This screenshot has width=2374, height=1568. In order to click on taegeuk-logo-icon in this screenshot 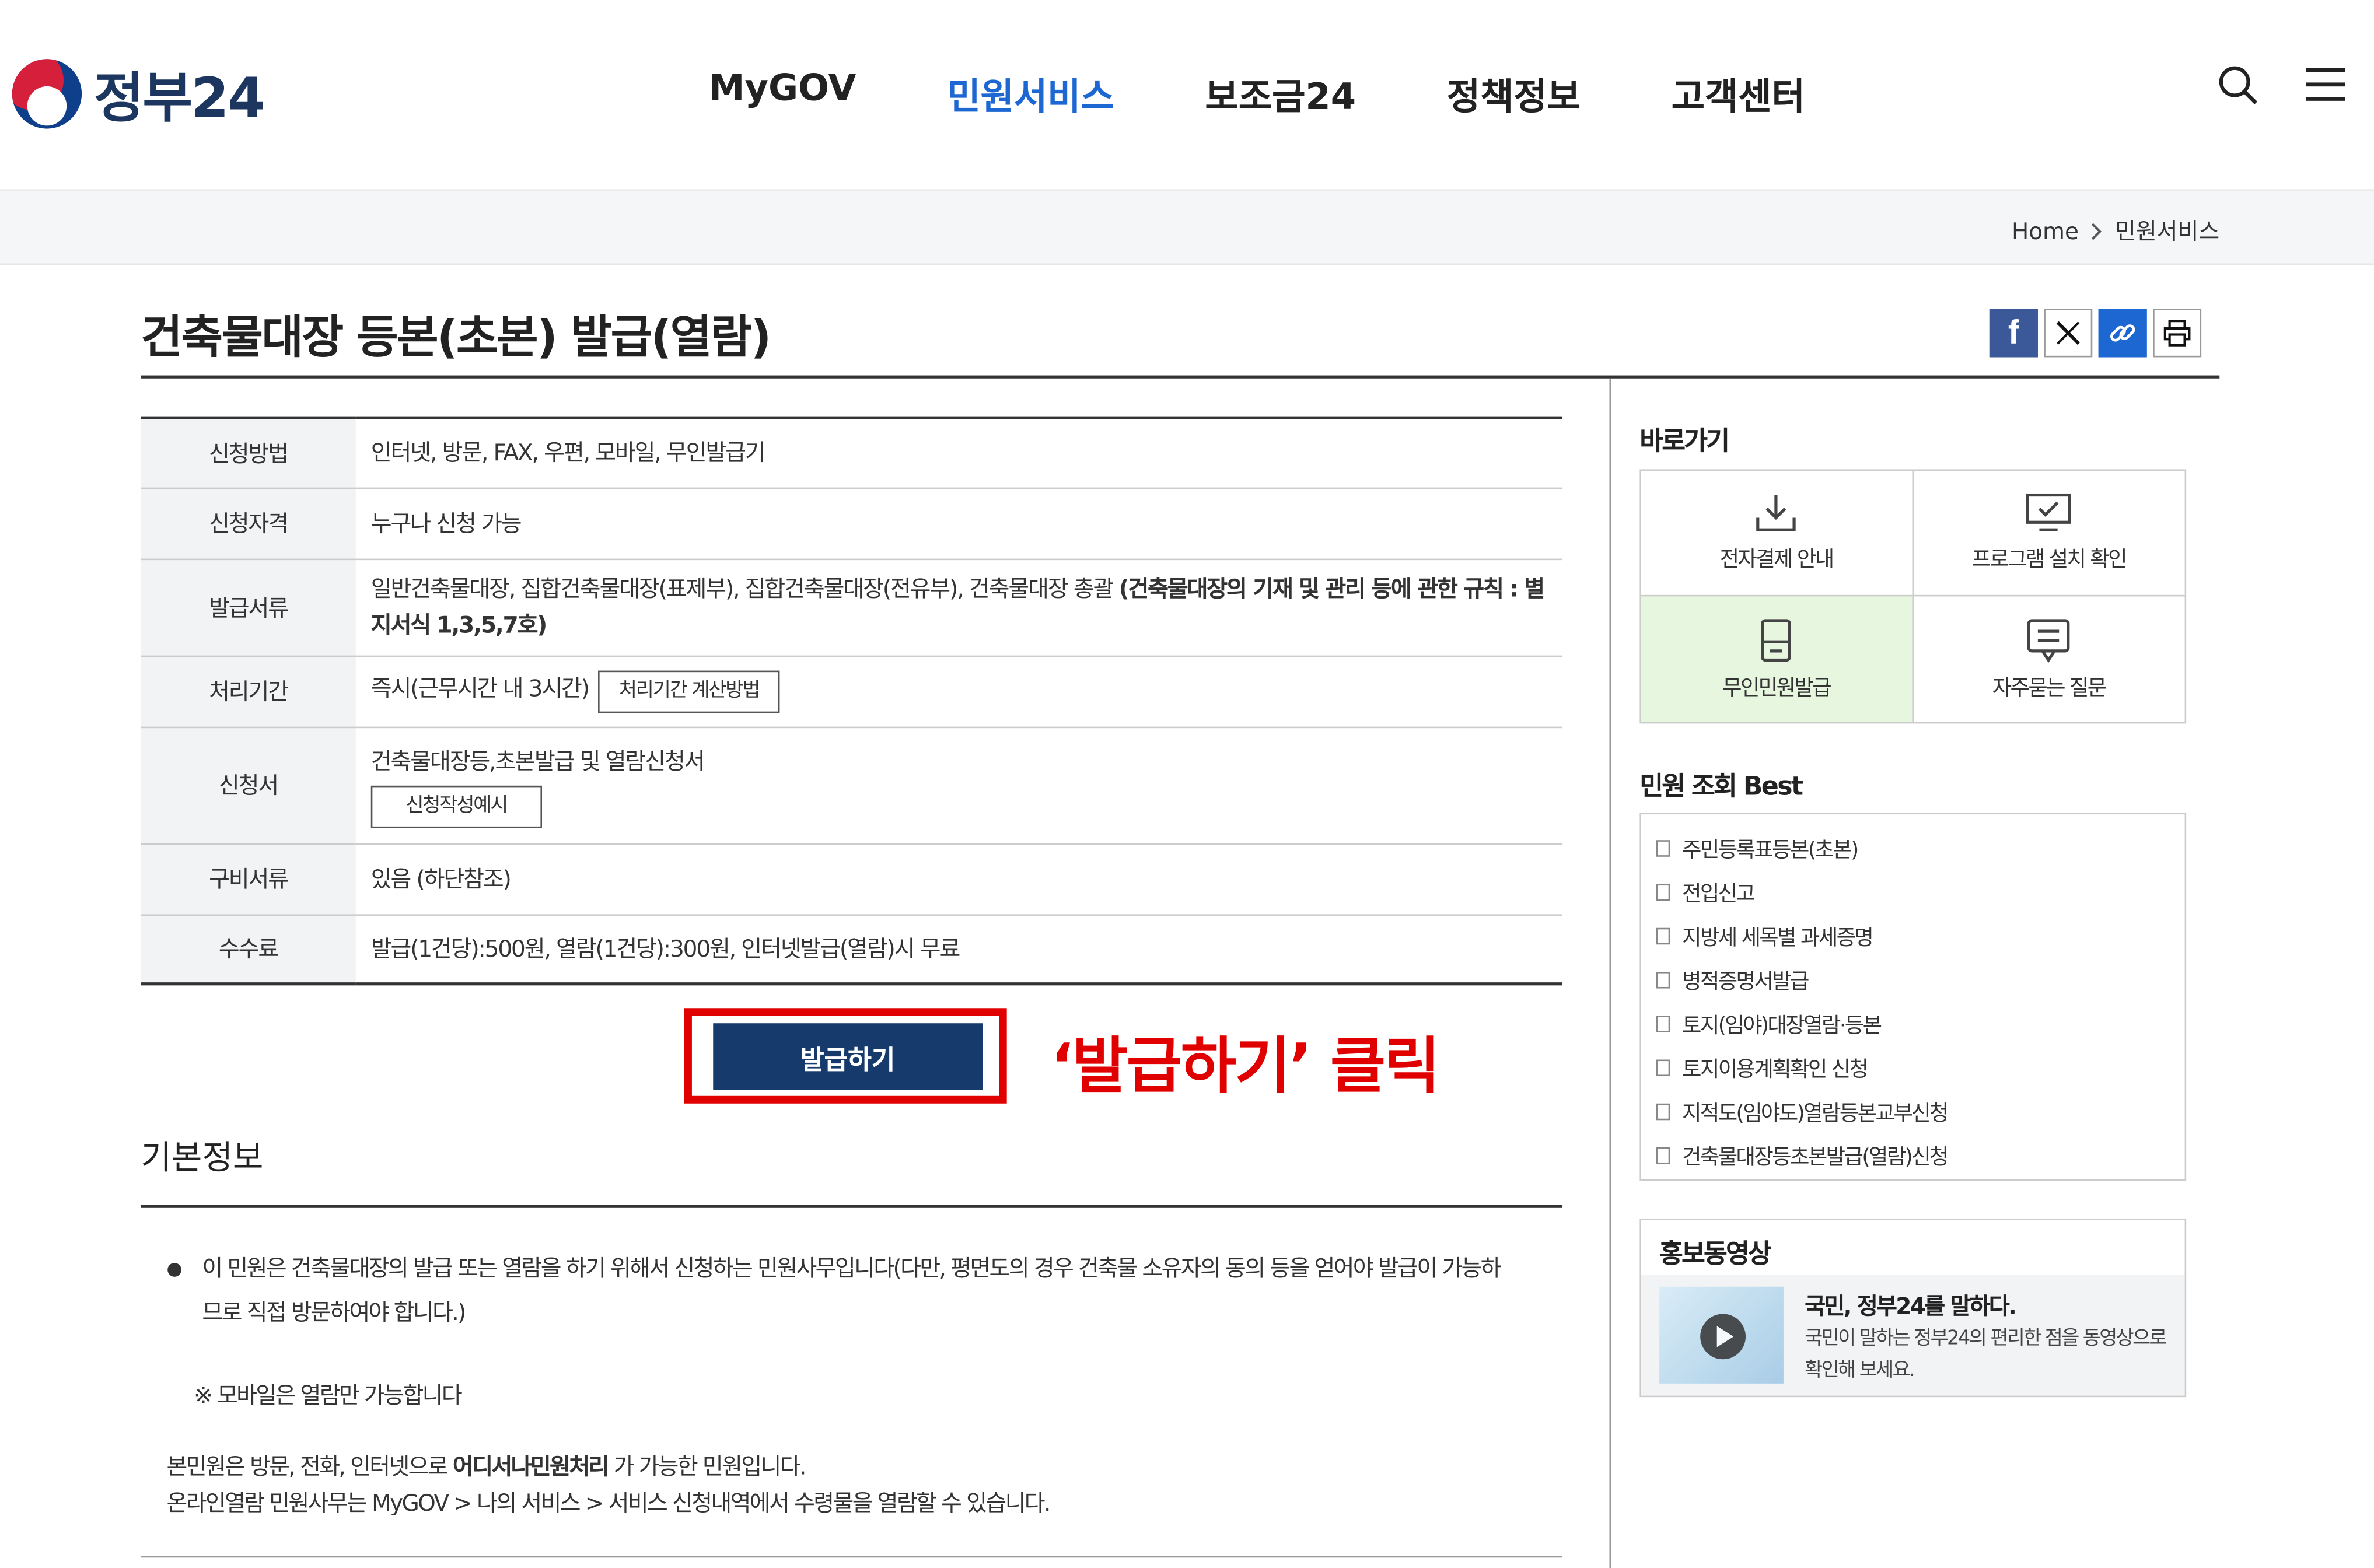, I will do `click(47, 94)`.